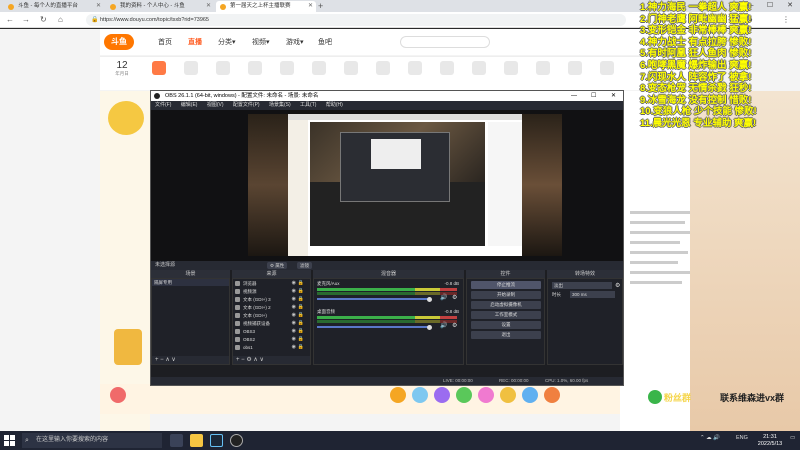  What do you see at coordinates (277, 265) in the screenshot?
I see `properties-button: ⚙ 属性` at bounding box center [277, 265].